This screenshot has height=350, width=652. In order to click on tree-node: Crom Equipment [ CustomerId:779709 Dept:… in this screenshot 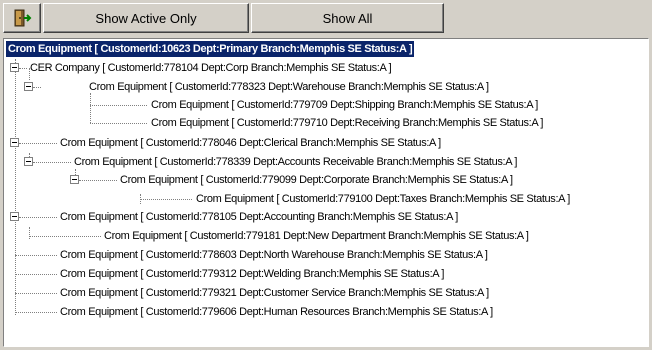, I will do `click(344, 105)`.